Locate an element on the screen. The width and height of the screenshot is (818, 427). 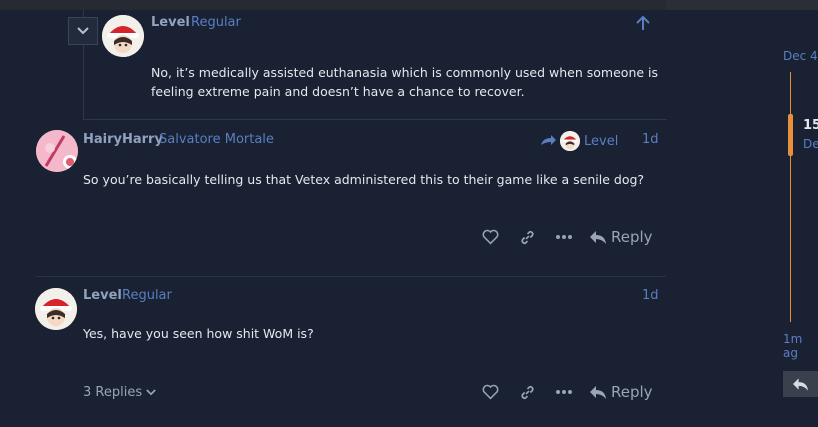
collapse-button is located at coordinates (83, 31).